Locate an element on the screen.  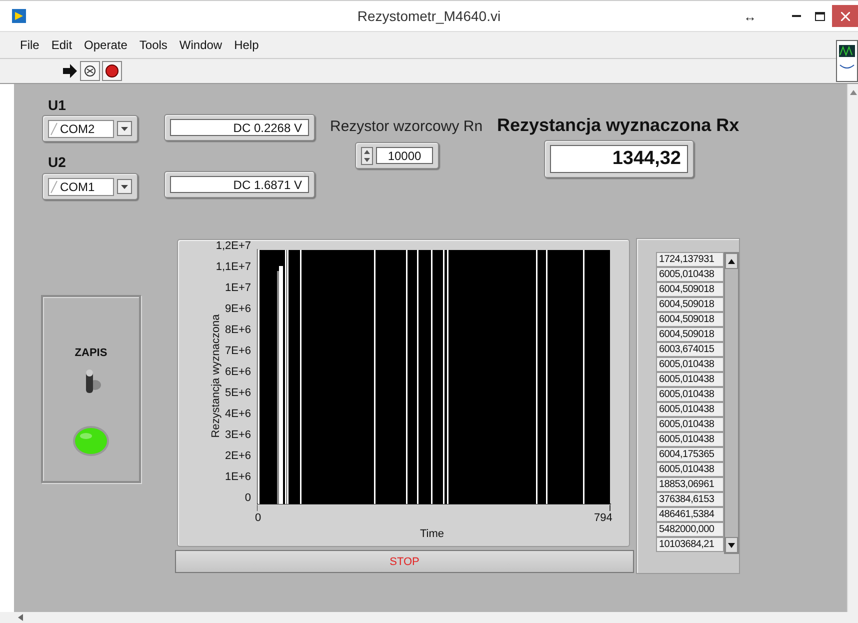
scroll-up-icon is located at coordinates (853, 92).